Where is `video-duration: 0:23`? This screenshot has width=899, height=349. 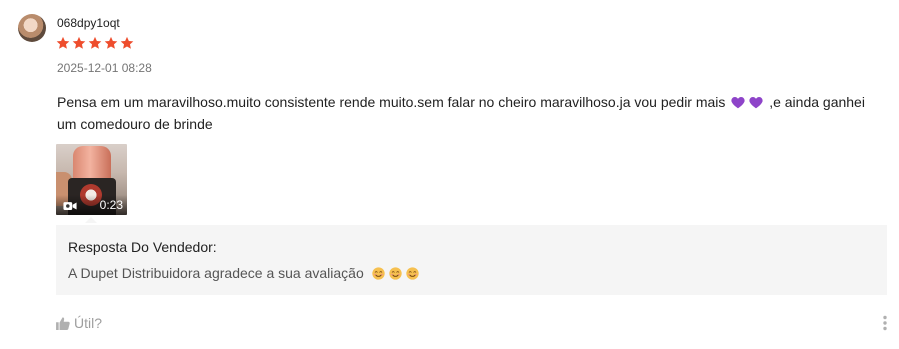
video-duration: 0:23 is located at coordinates (111, 205).